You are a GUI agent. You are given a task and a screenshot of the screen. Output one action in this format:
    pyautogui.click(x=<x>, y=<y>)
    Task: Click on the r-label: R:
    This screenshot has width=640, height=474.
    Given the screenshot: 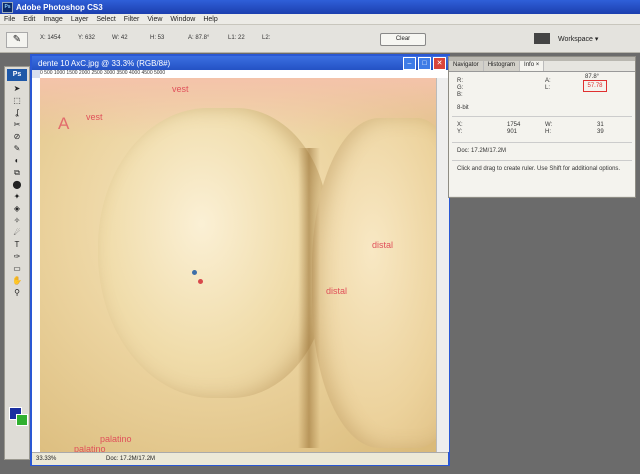 What is the action you would take?
    pyautogui.click(x=460, y=81)
    